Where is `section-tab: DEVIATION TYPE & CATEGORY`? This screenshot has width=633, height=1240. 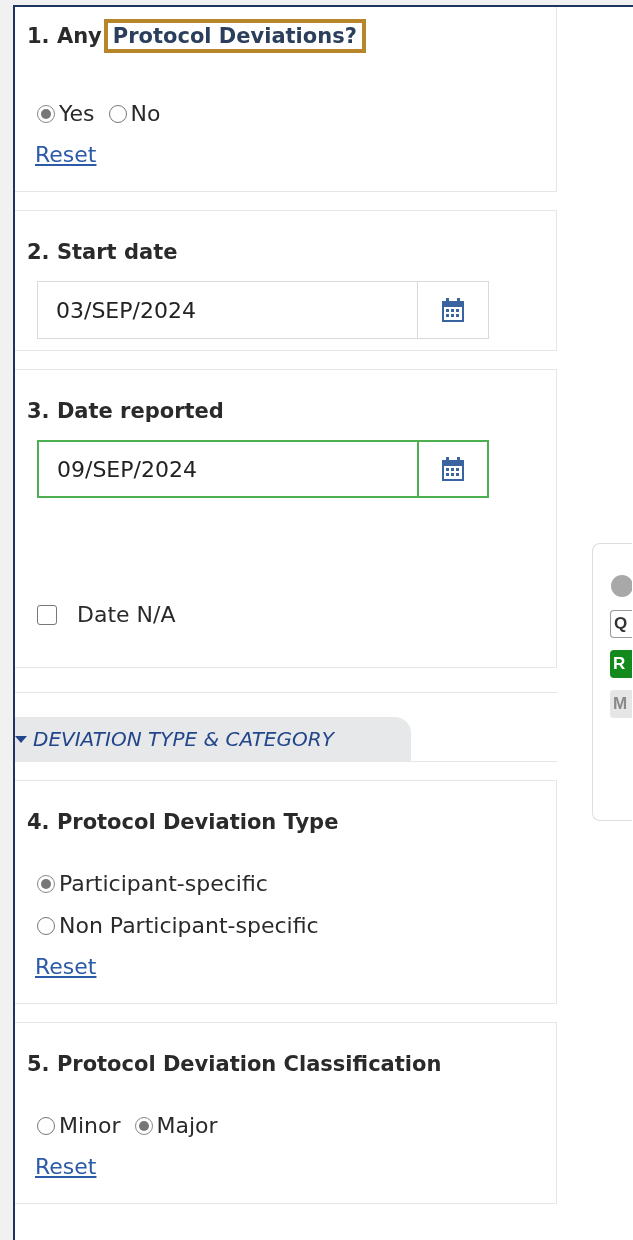 section-tab: DEVIATION TYPE & CATEGORY is located at coordinates (213, 739).